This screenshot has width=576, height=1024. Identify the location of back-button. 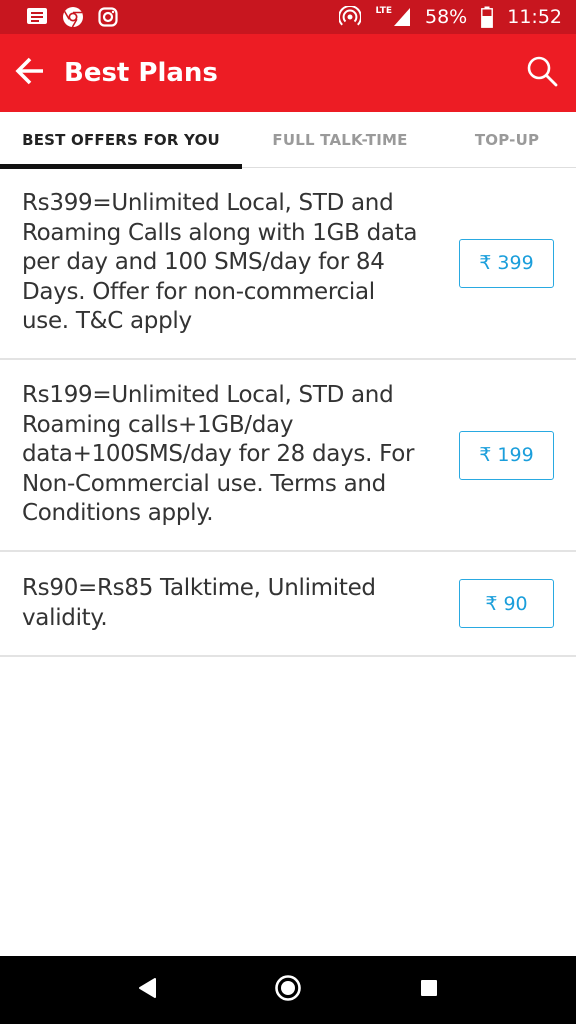
(30, 73).